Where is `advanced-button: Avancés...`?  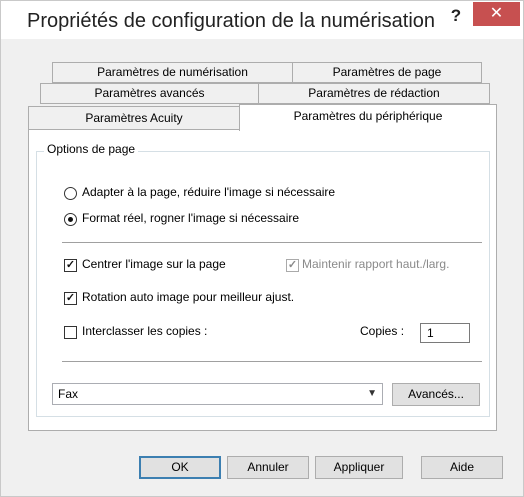 advanced-button: Avancés... is located at coordinates (436, 394).